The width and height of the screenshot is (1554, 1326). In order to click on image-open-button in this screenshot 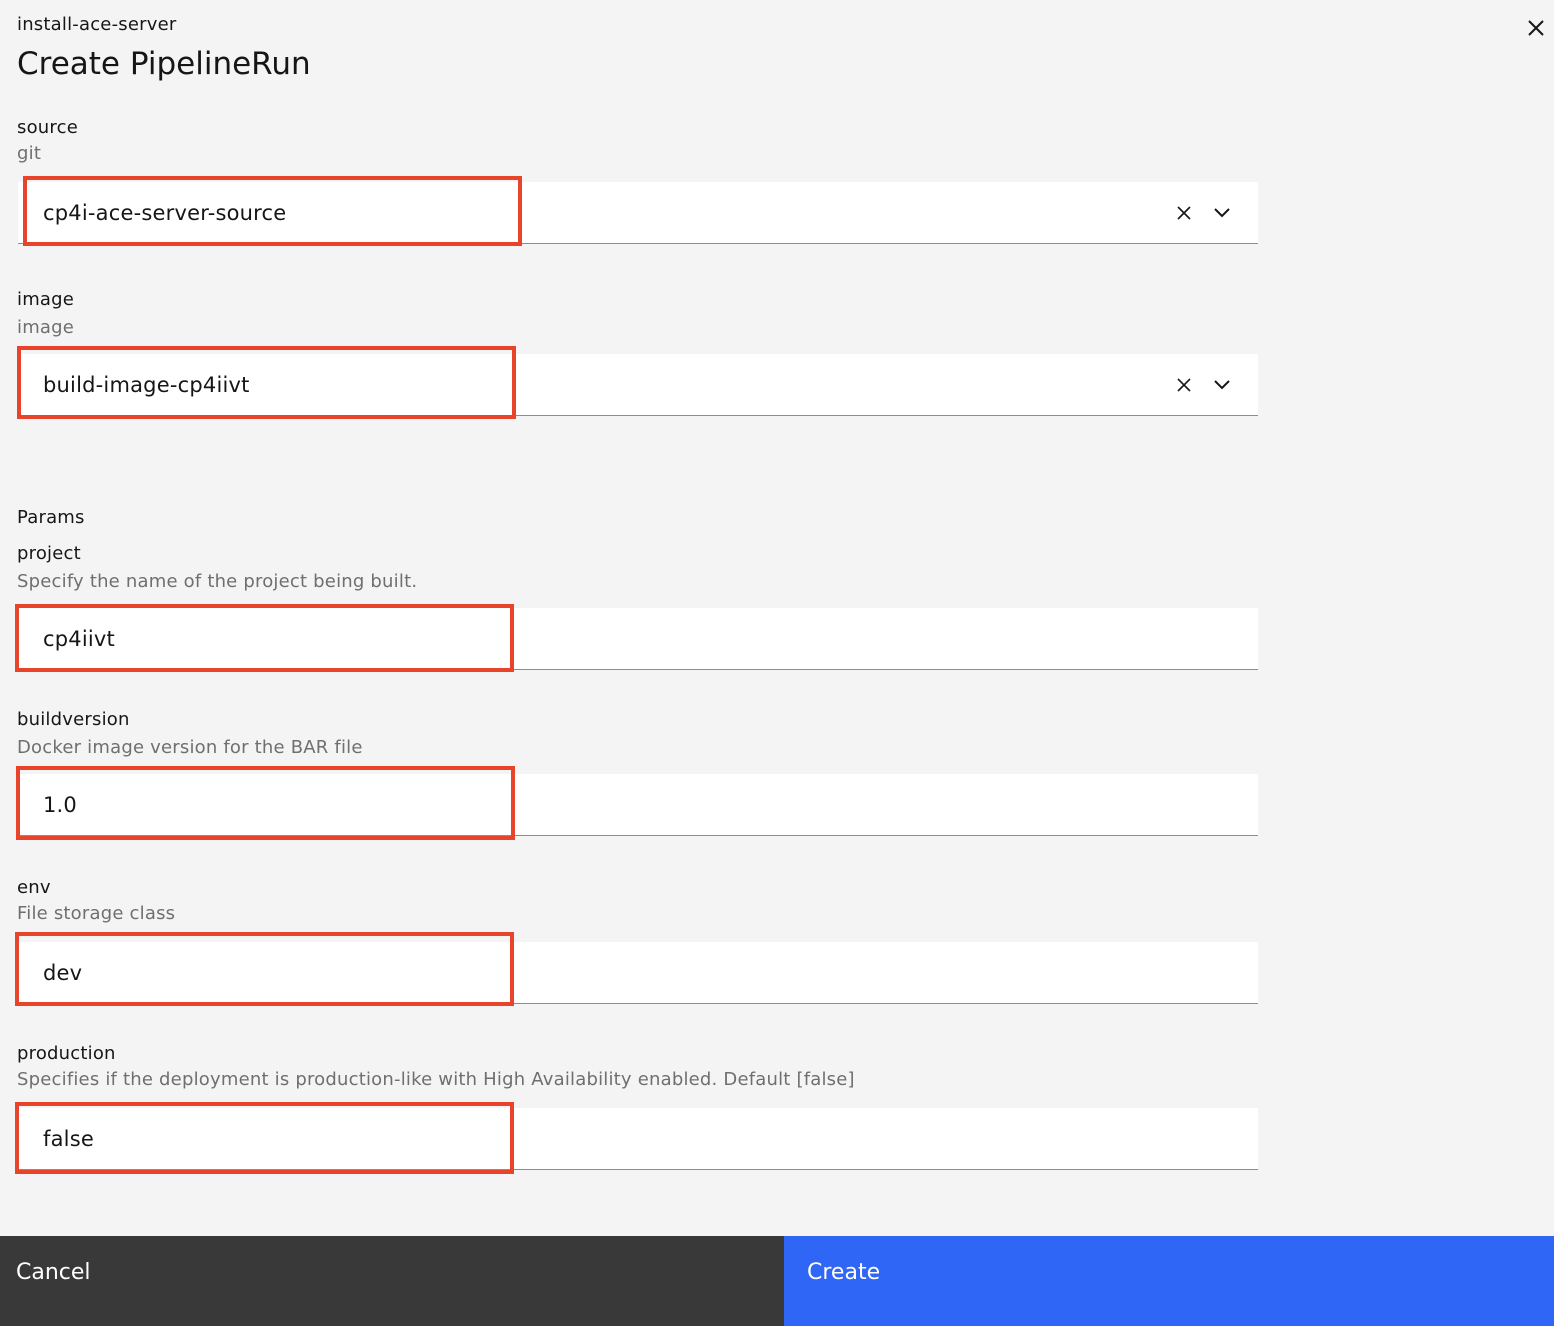, I will do `click(1222, 385)`.